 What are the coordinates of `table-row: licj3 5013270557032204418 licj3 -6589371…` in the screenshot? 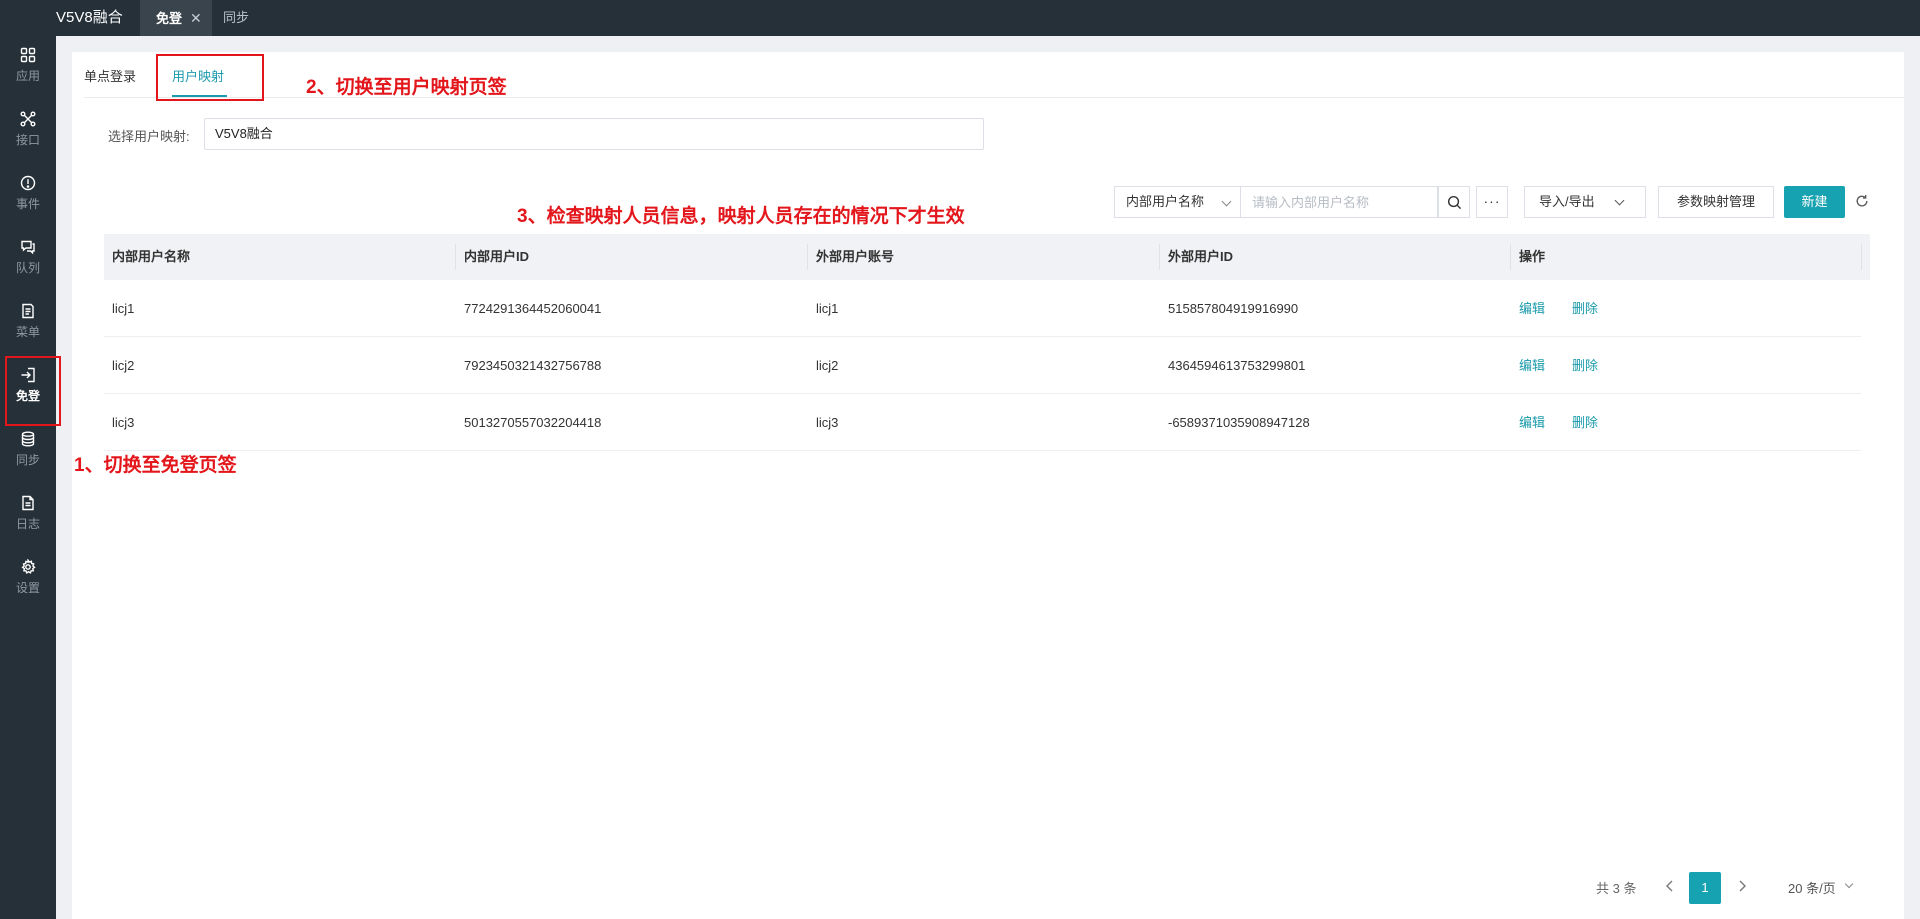 It's located at (982, 422).